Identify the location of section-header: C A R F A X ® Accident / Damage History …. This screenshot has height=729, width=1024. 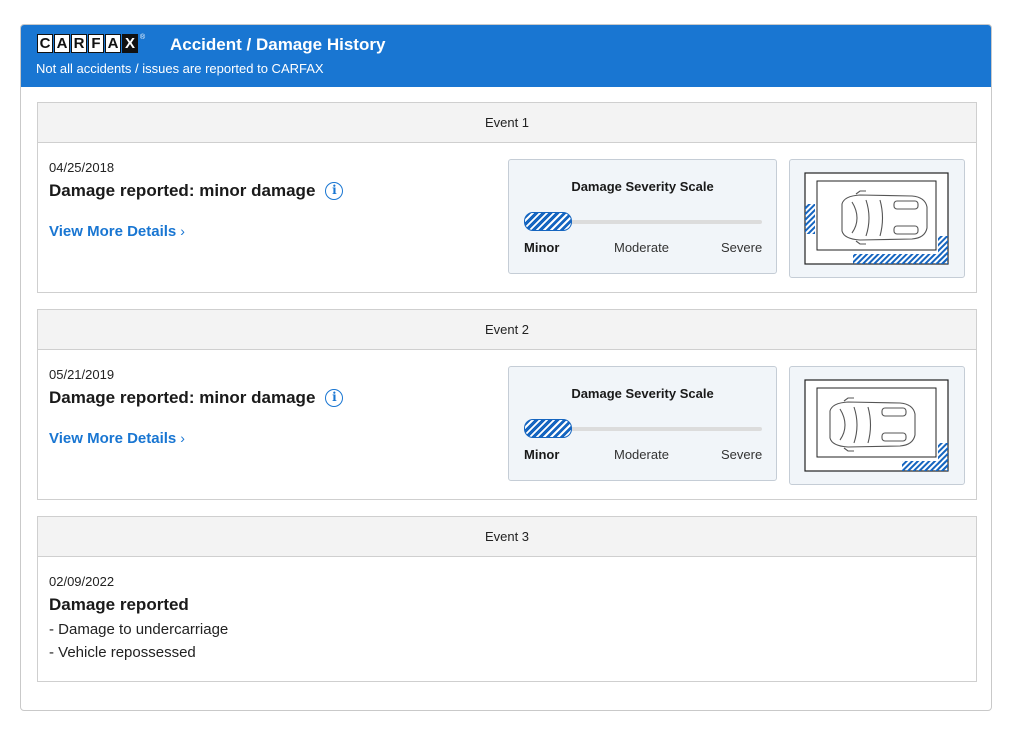
(506, 56).